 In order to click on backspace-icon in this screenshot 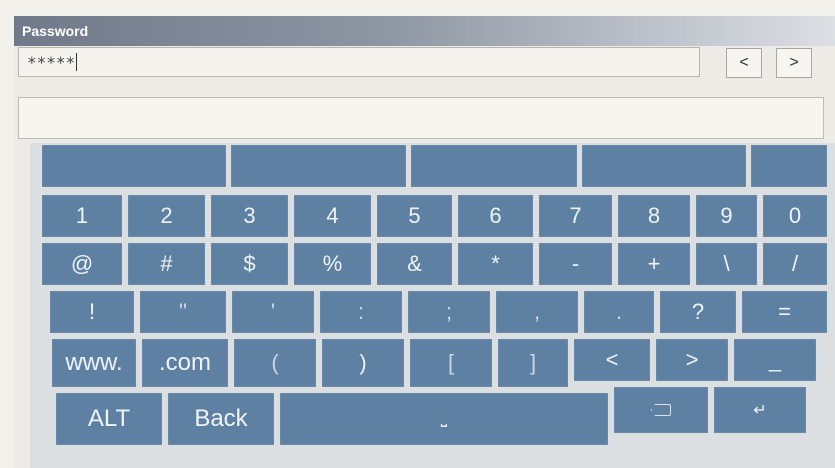, I will do `click(661, 410)`.